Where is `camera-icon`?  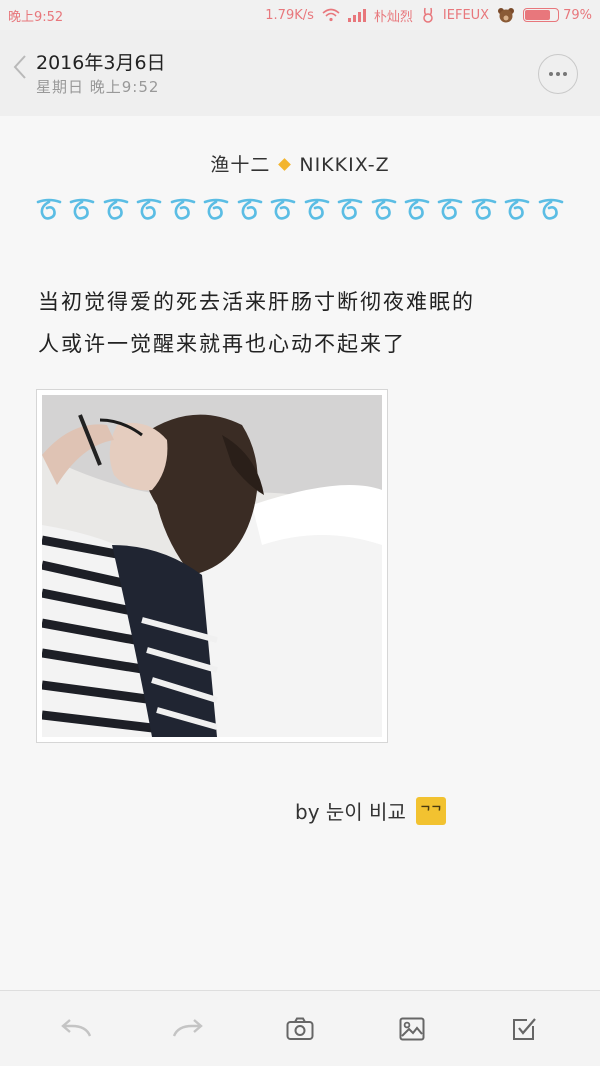 camera-icon is located at coordinates (300, 1028).